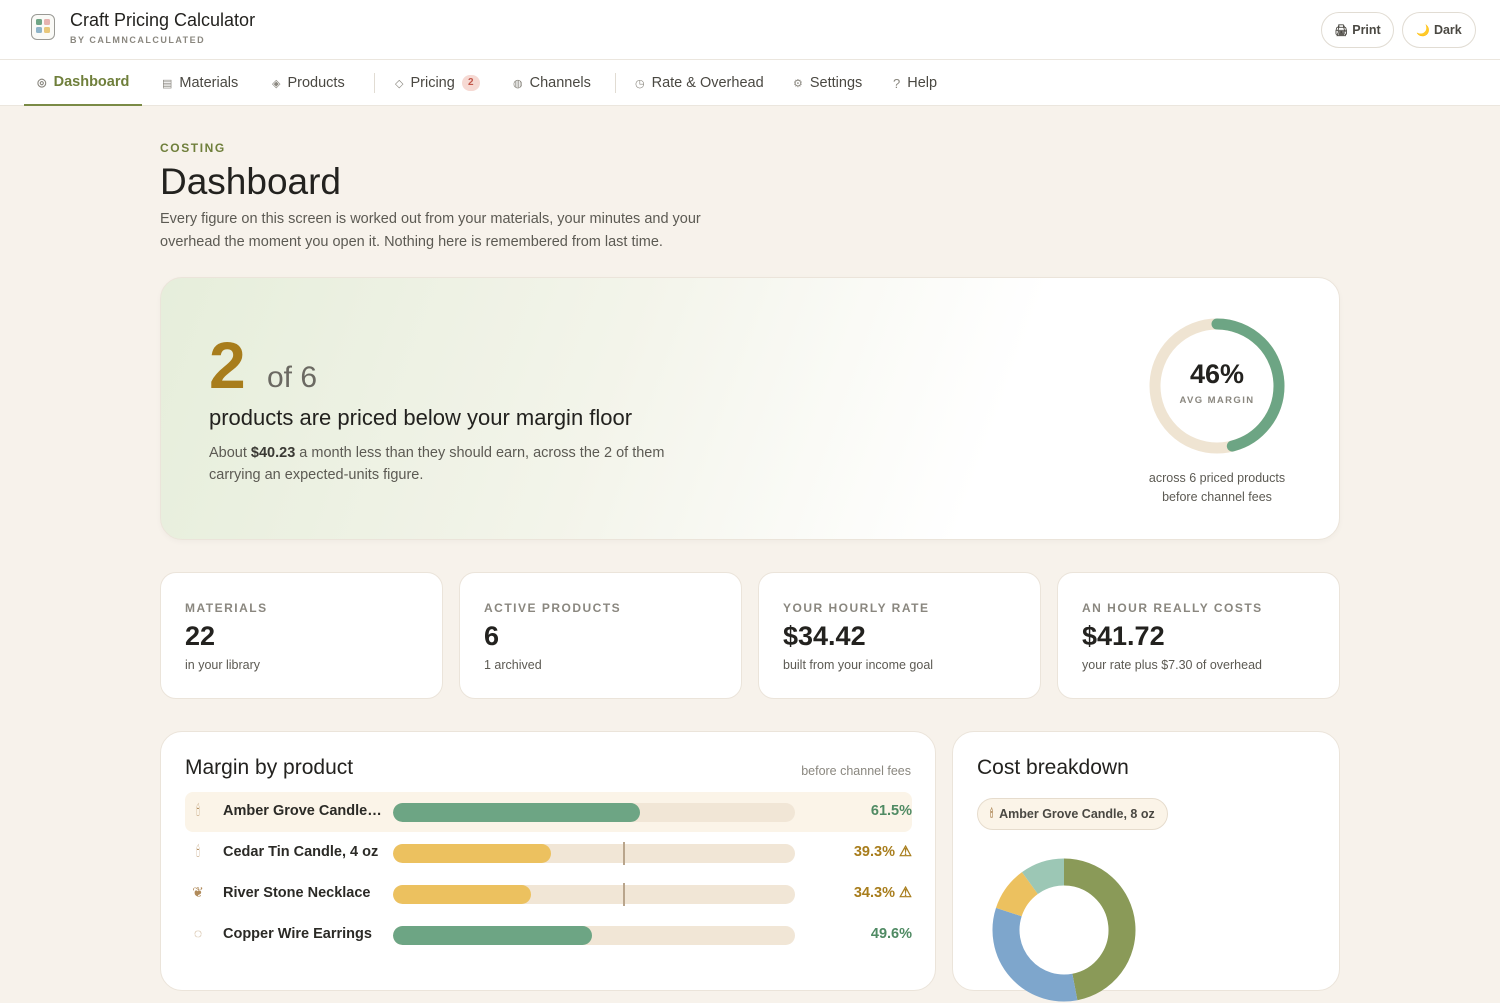  What do you see at coordinates (824, 636) in the screenshot?
I see `stat-value: $34.42` at bounding box center [824, 636].